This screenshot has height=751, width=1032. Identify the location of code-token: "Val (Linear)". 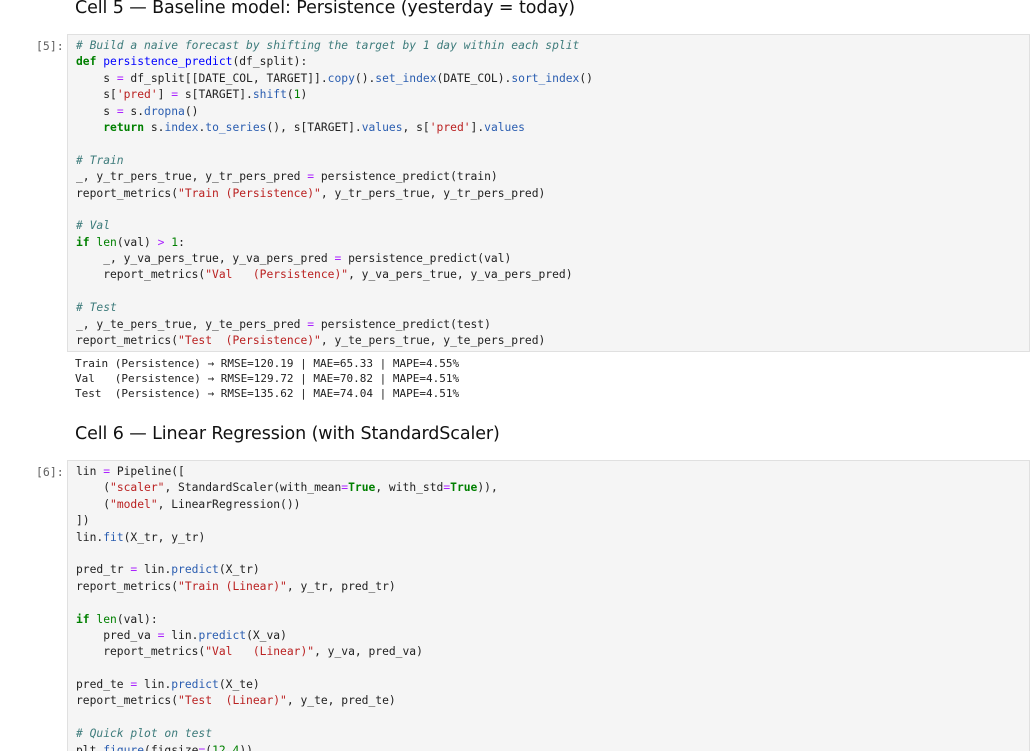
(260, 652).